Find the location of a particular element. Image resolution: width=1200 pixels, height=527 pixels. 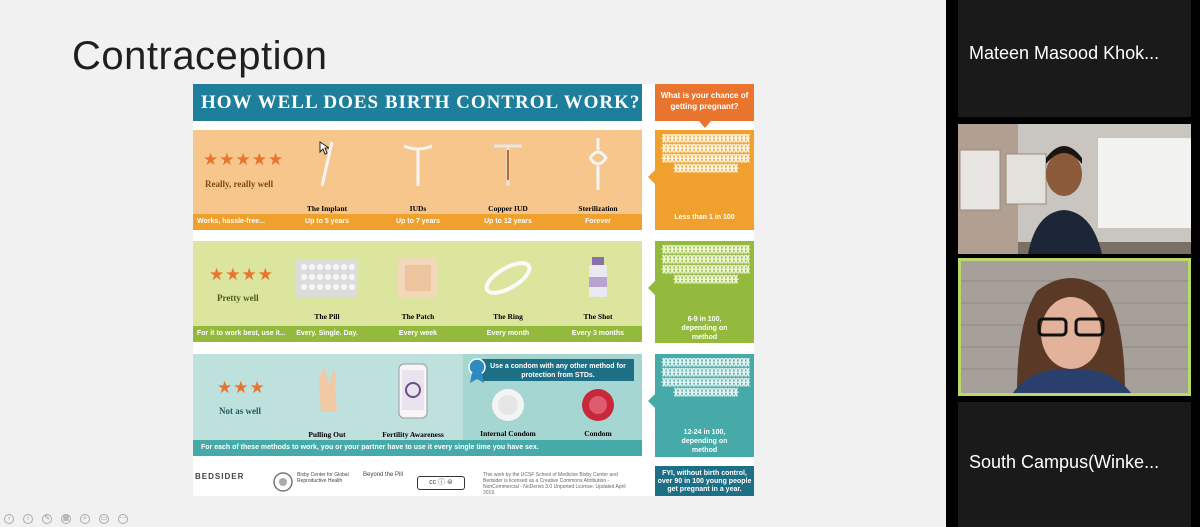

method-label: Copper IUD is located at coordinates (508, 208).